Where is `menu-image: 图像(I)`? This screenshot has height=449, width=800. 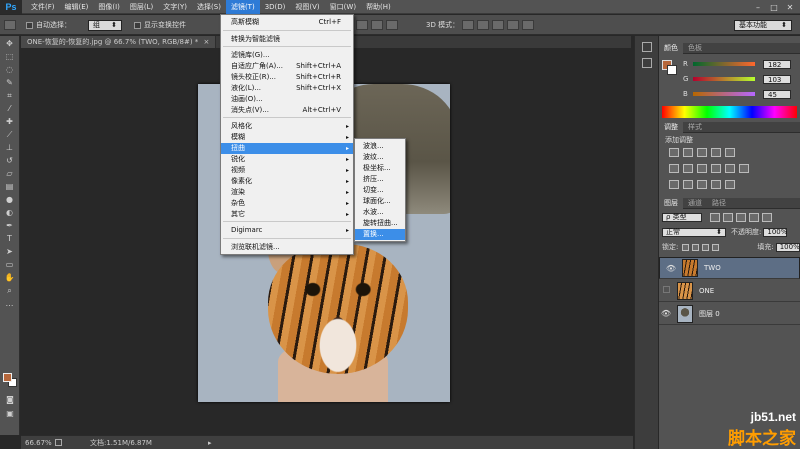 menu-image: 图像(I) is located at coordinates (109, 7).